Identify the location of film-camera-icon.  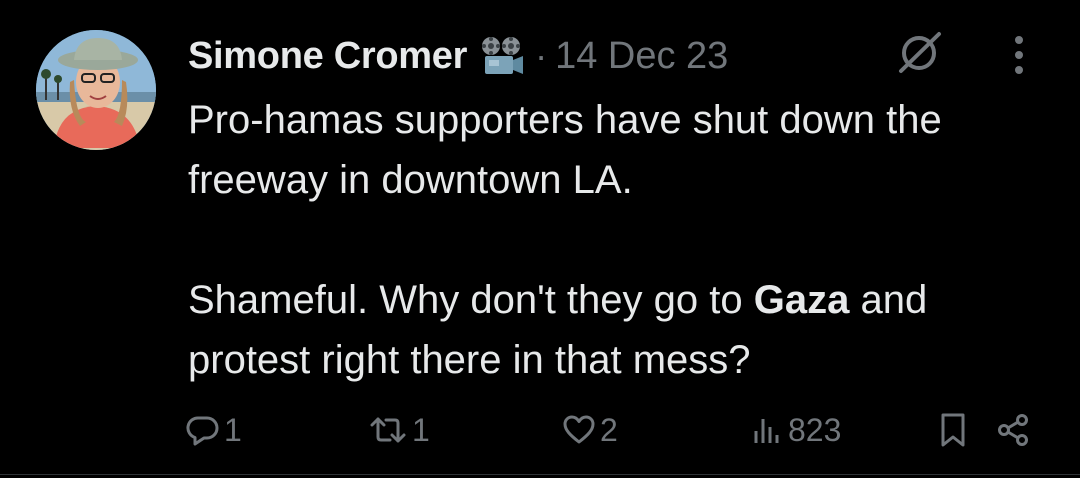
(502, 56).